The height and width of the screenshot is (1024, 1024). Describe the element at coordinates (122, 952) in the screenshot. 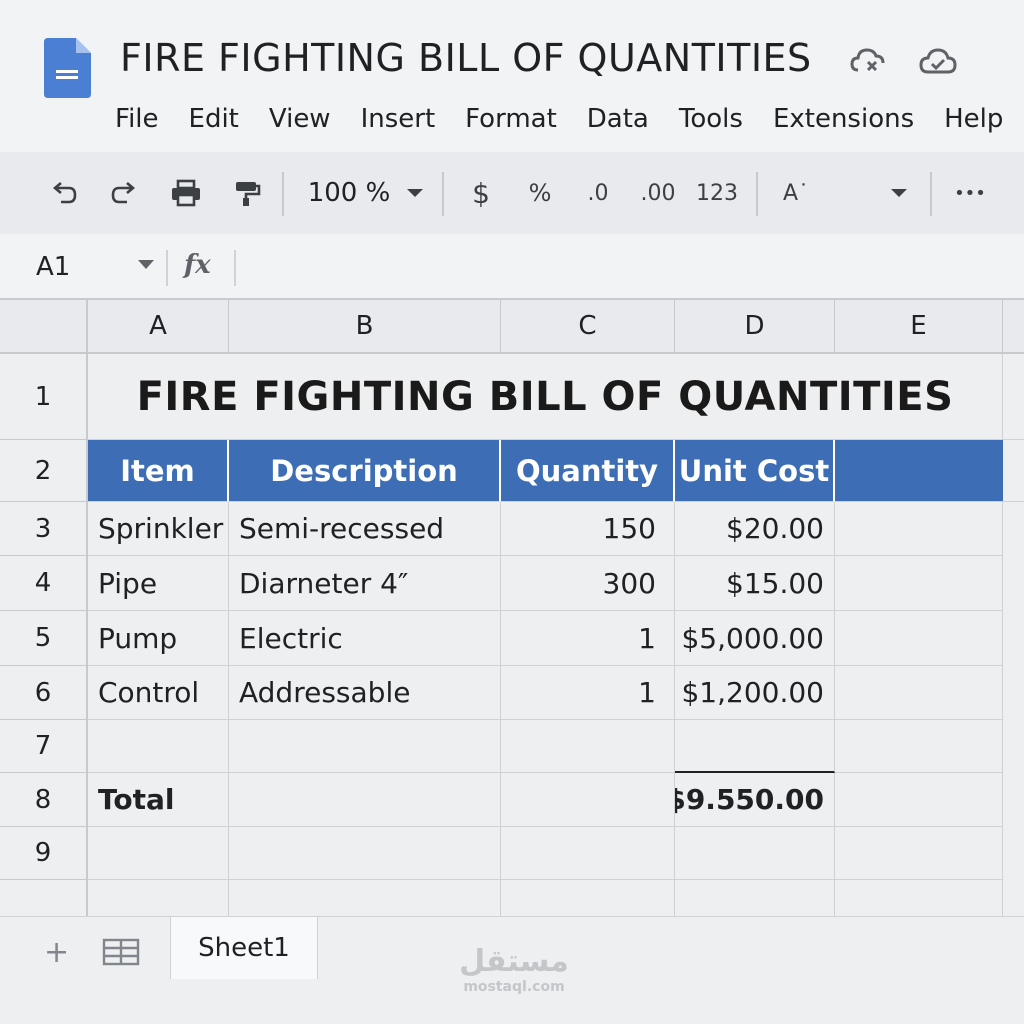

I see `all-sheets-icon` at that location.